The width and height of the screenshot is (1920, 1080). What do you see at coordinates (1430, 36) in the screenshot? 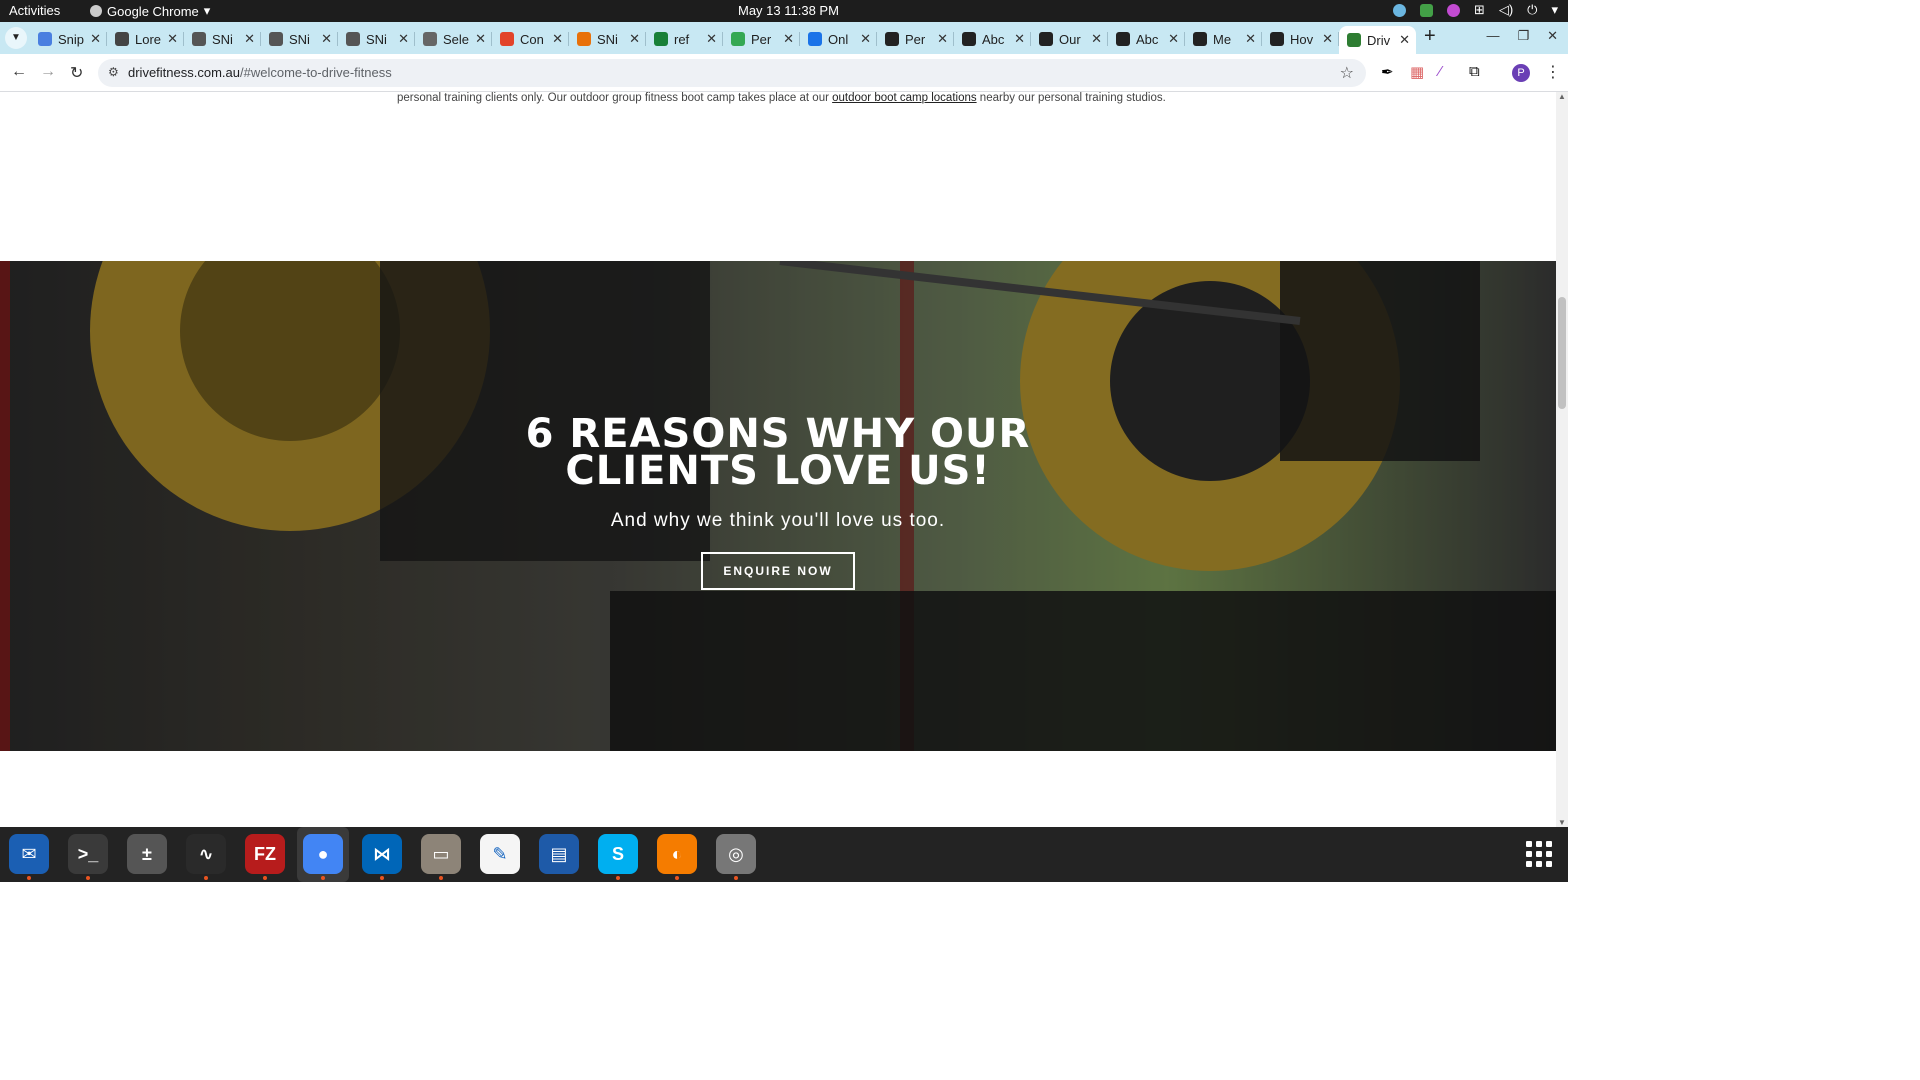
I see `new-tab-button: +` at bounding box center [1430, 36].